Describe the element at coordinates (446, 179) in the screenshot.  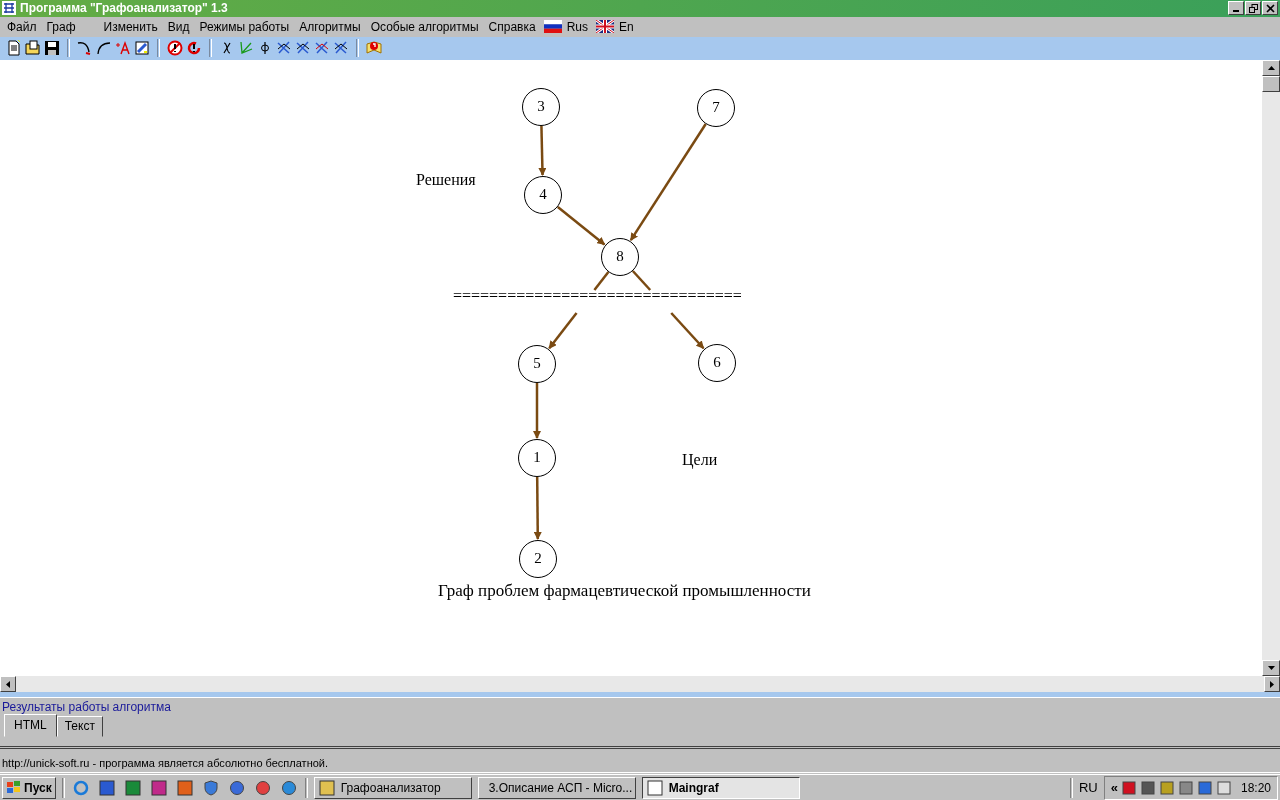
I see `graph-label: Решения` at that location.